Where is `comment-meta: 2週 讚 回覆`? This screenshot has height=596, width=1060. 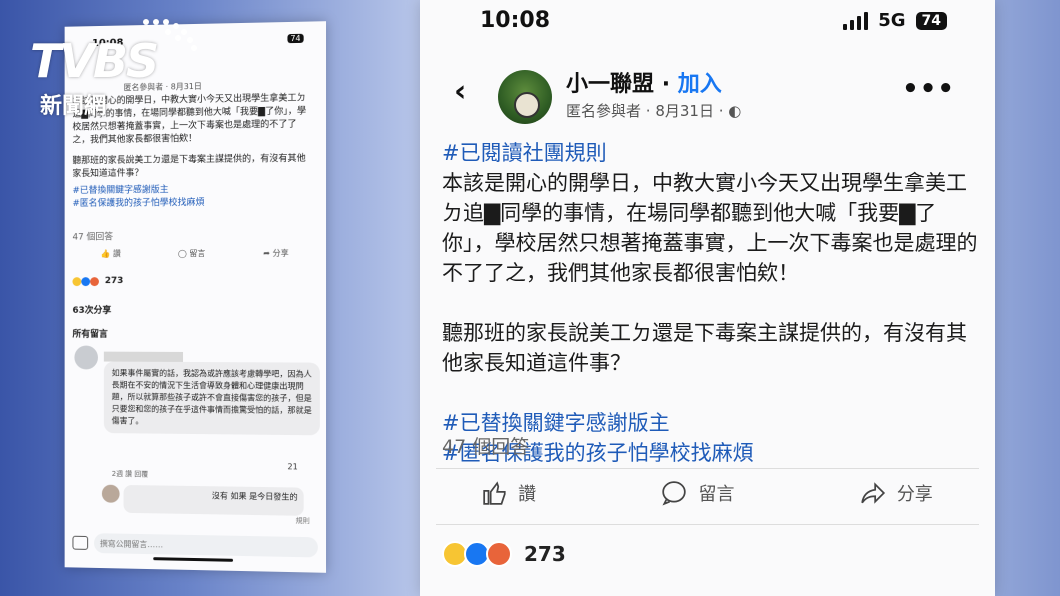 comment-meta: 2週 讚 回覆 is located at coordinates (130, 474).